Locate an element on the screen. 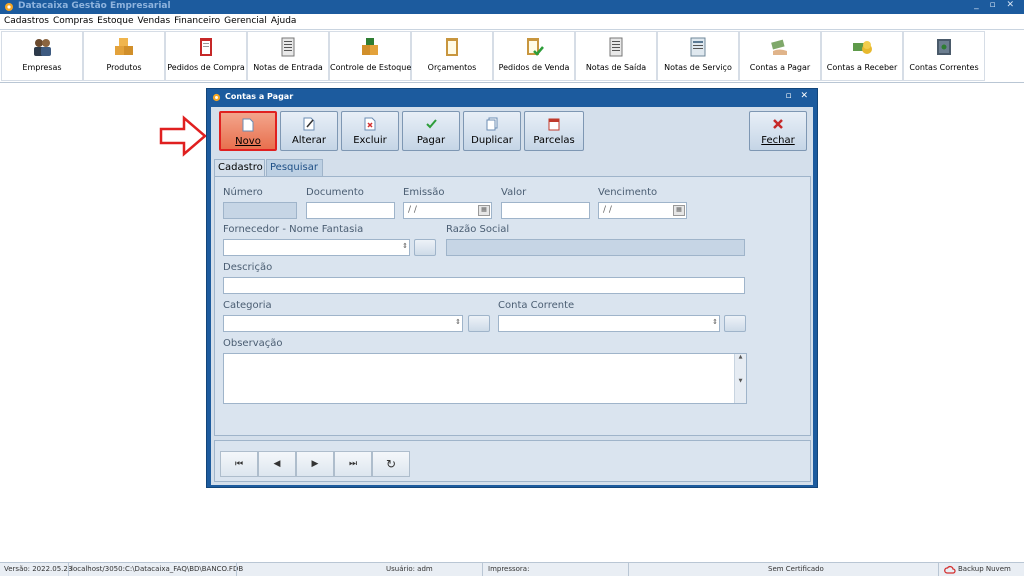  toolbar-label: Empresas is located at coordinates (42, 67).